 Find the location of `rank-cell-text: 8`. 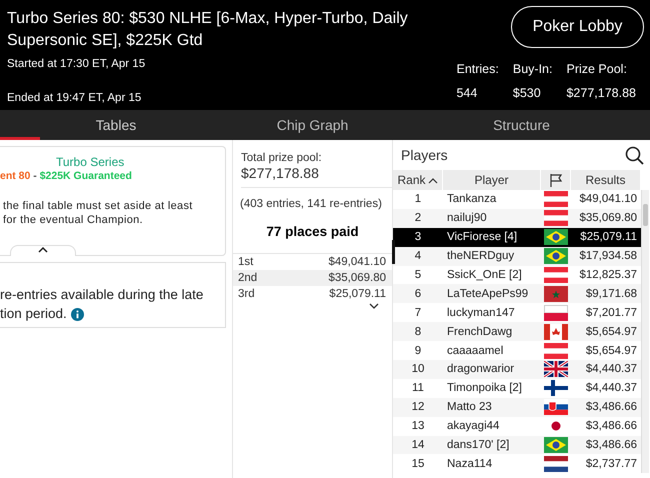

rank-cell-text: 8 is located at coordinates (418, 332).